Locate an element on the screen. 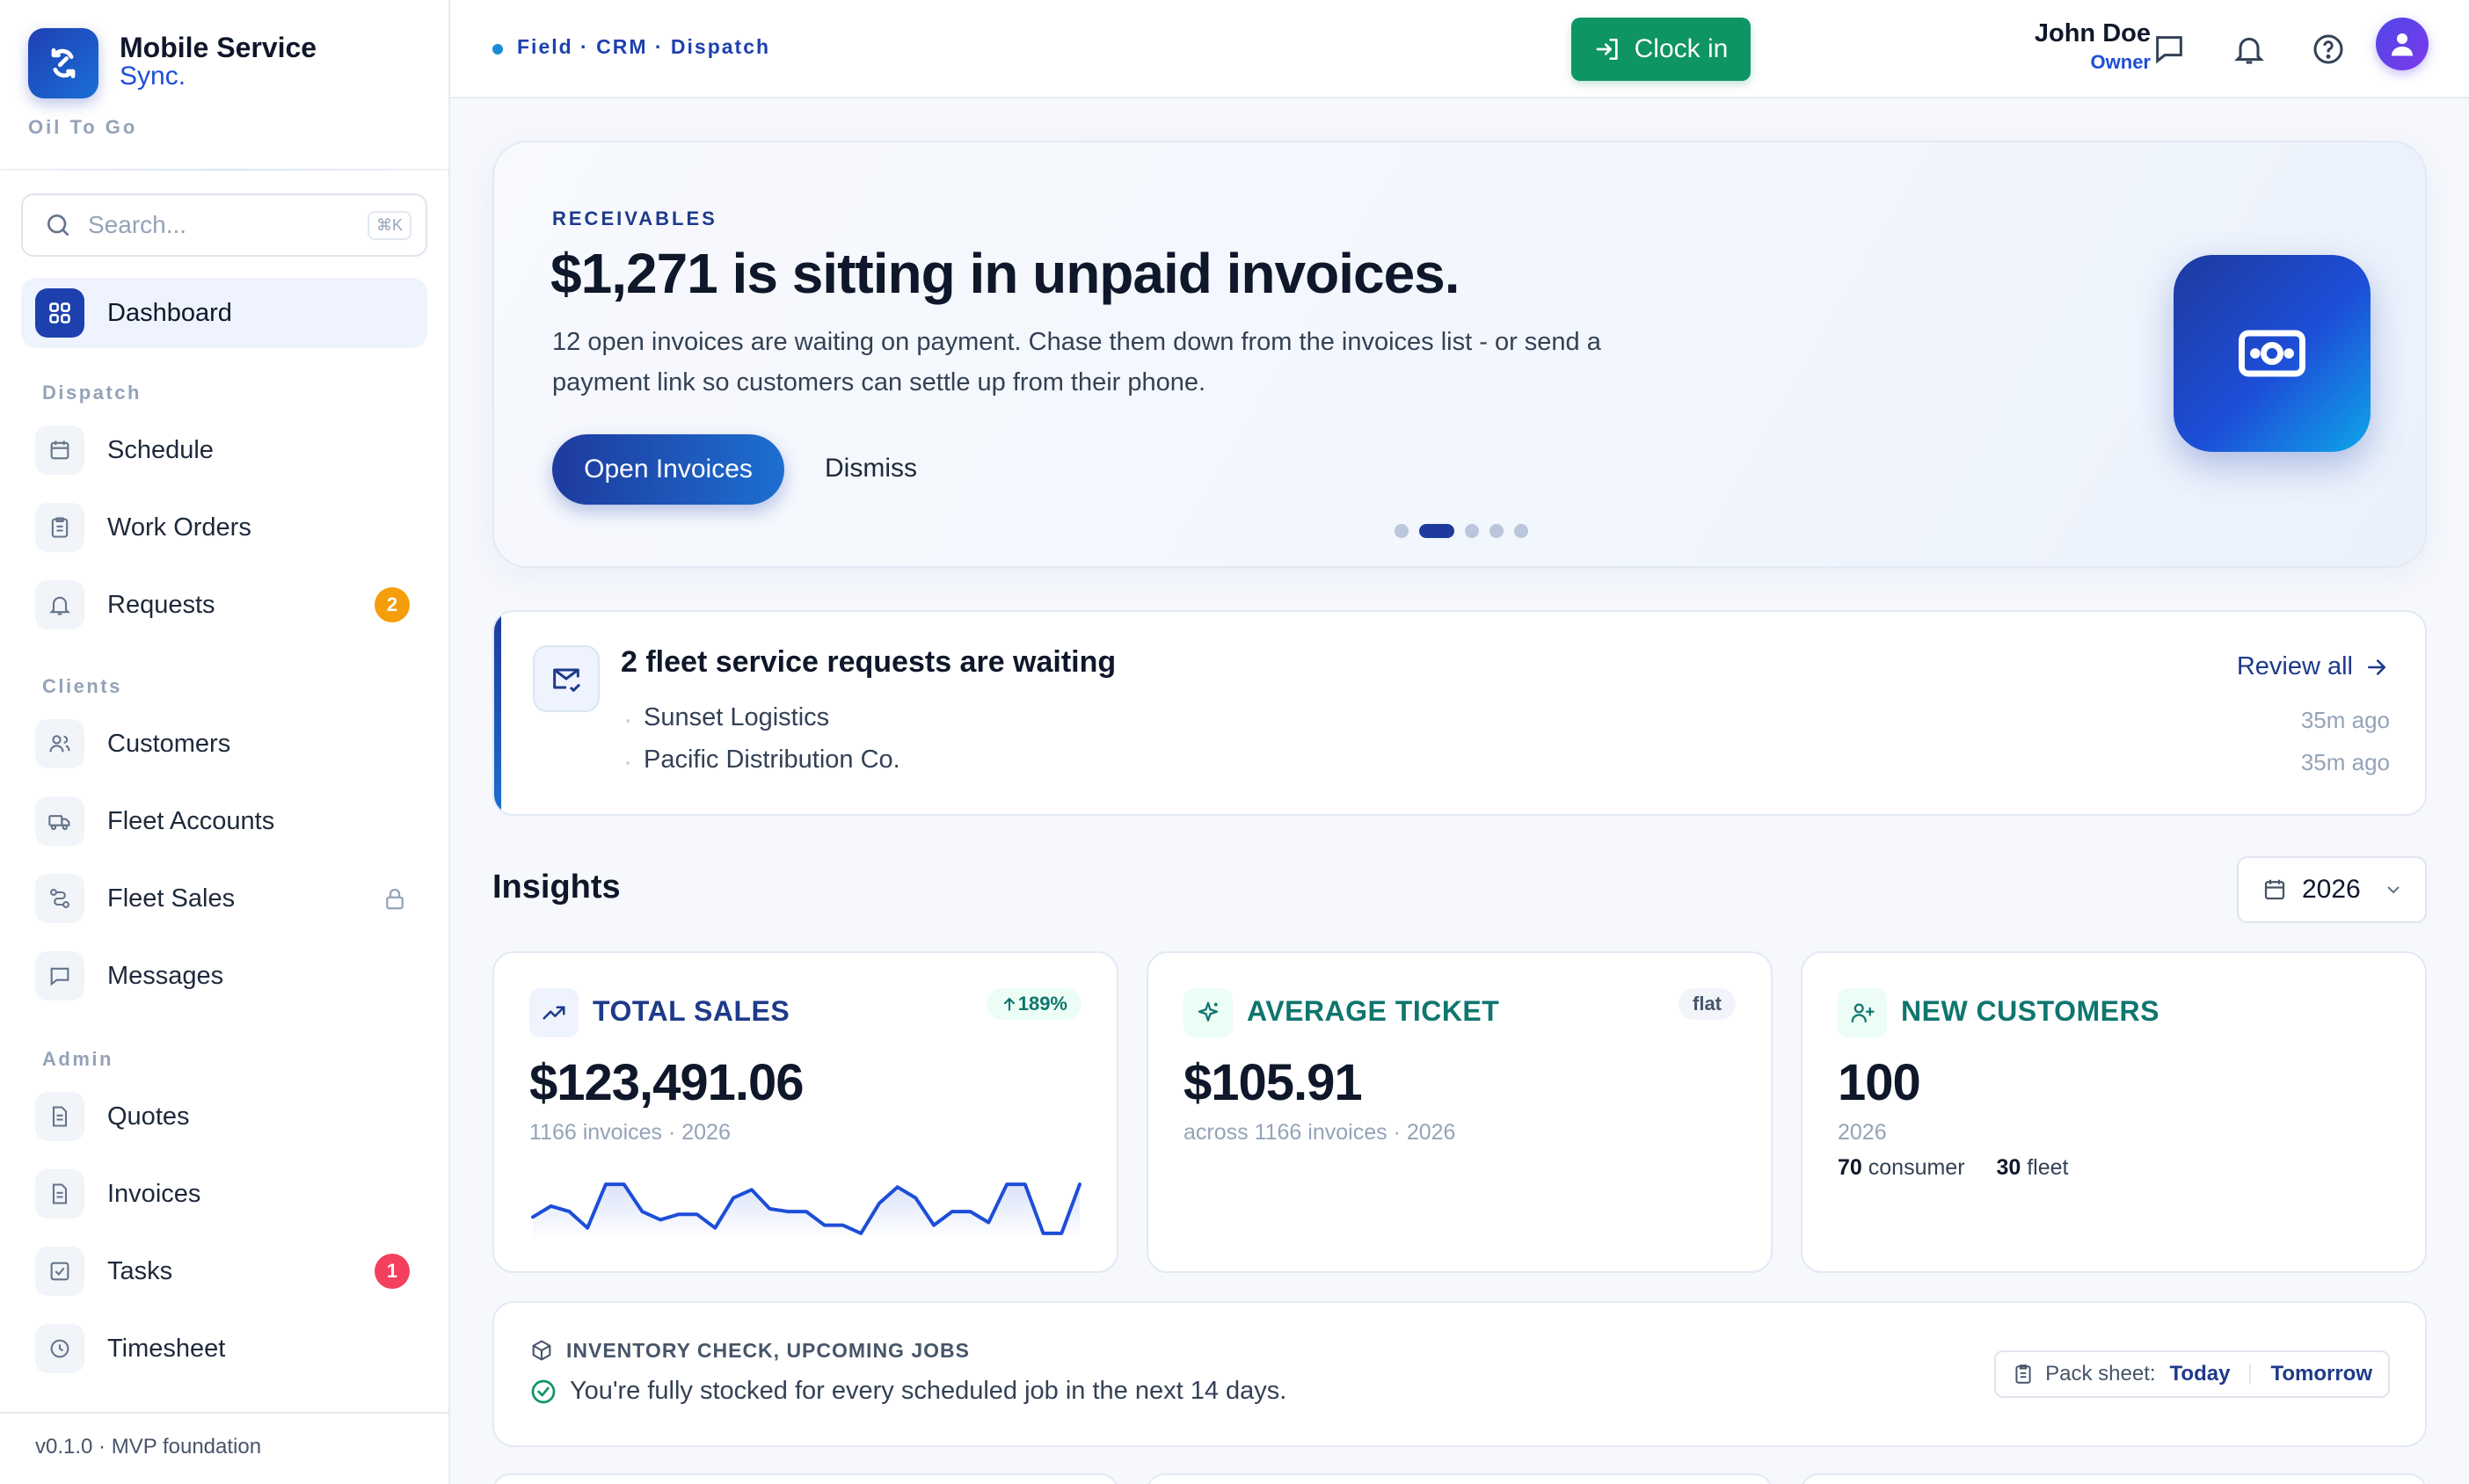  pack-sheet-tomorrow-link: Tomorrow is located at coordinates (2321, 1374).